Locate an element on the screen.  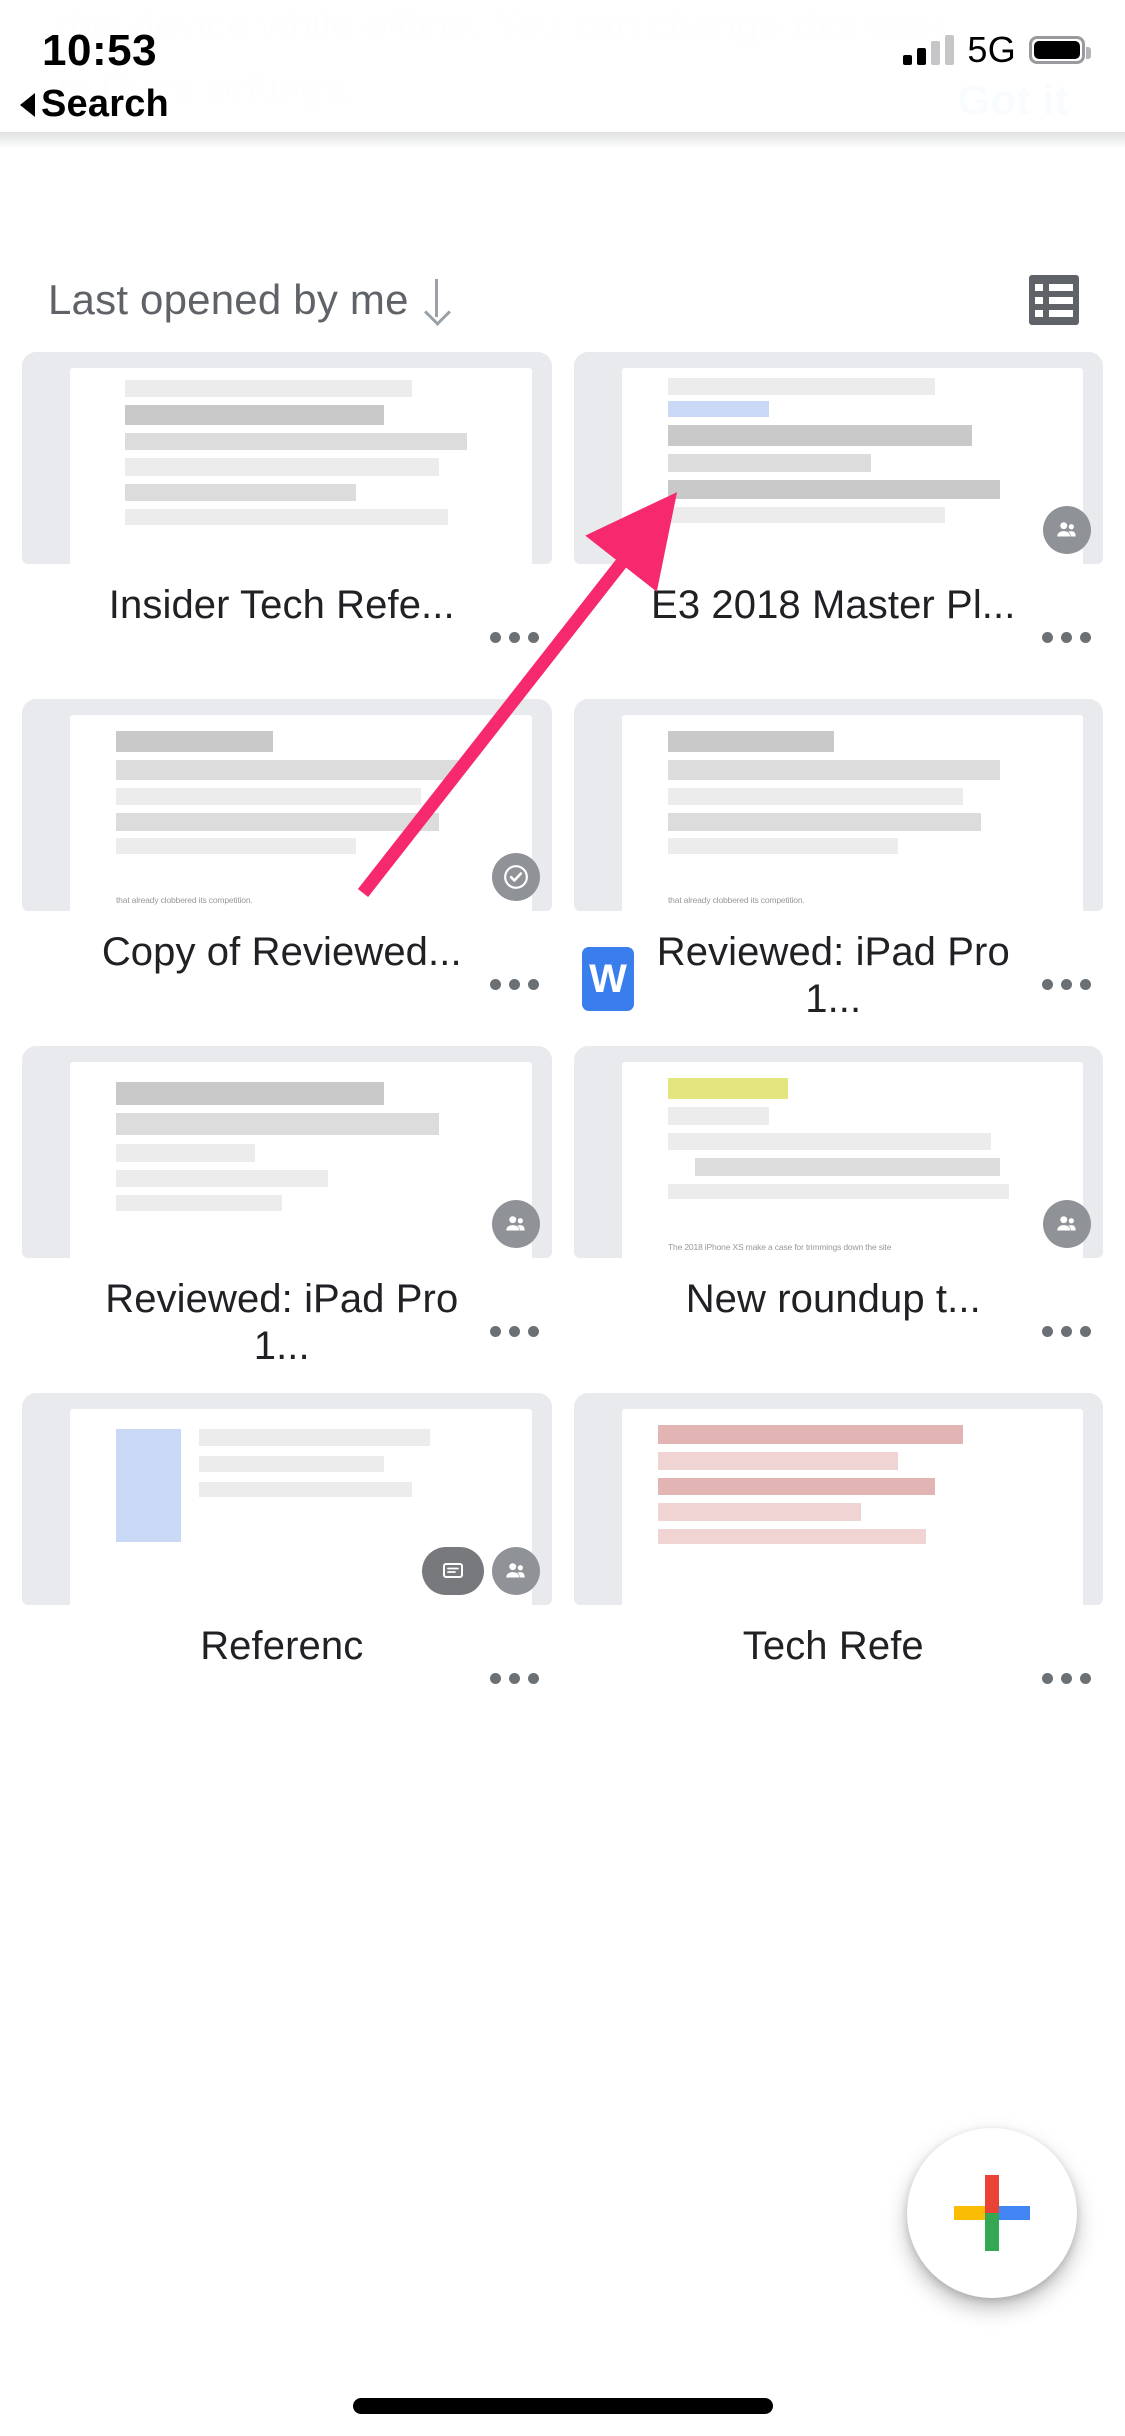
google-plus-create-icon is located at coordinates (992, 2213).